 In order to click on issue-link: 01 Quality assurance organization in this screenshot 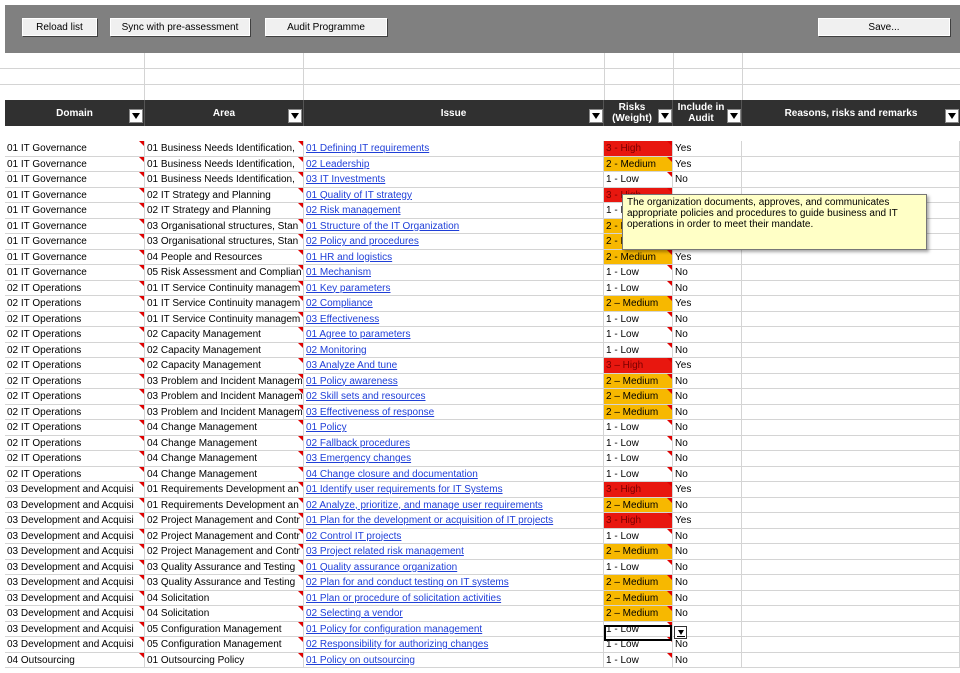, I will do `click(454, 566)`.